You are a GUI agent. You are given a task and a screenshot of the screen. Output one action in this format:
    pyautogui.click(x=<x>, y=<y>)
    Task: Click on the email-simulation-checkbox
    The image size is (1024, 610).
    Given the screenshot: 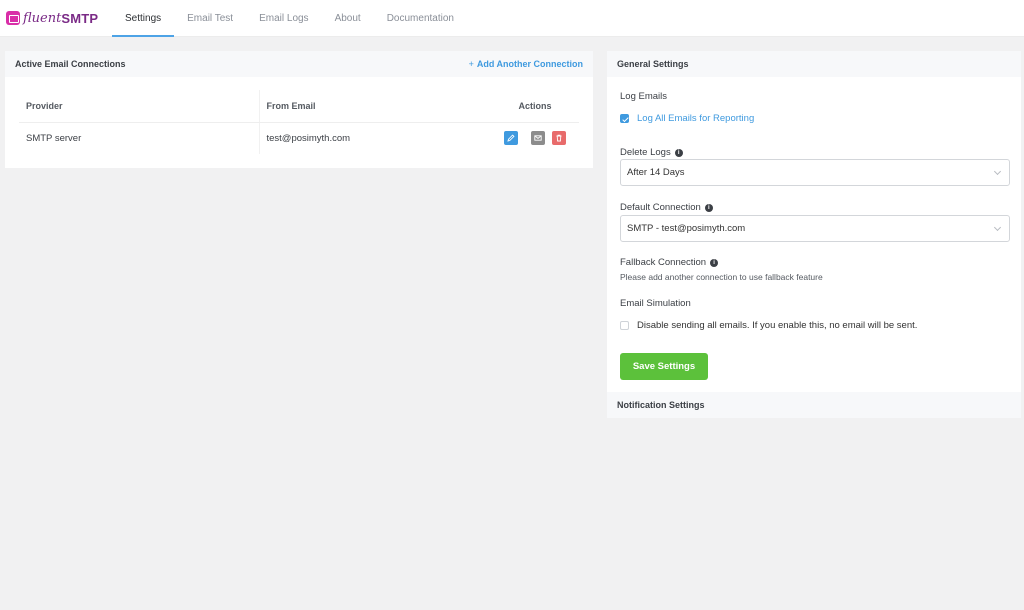 What is the action you would take?
    pyautogui.click(x=624, y=325)
    